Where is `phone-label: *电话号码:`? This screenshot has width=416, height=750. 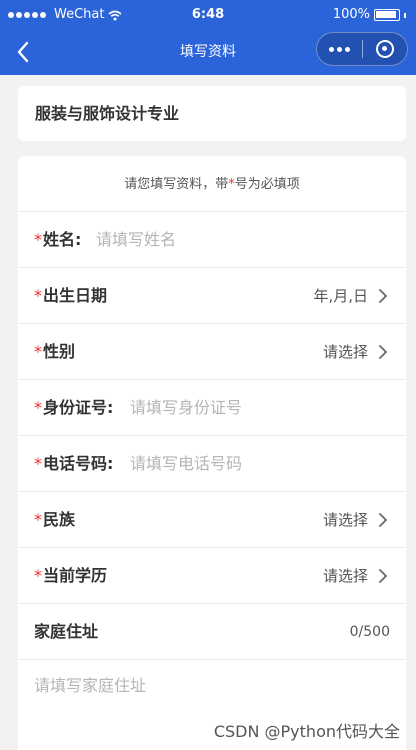 phone-label: *电话号码: is located at coordinates (73, 464).